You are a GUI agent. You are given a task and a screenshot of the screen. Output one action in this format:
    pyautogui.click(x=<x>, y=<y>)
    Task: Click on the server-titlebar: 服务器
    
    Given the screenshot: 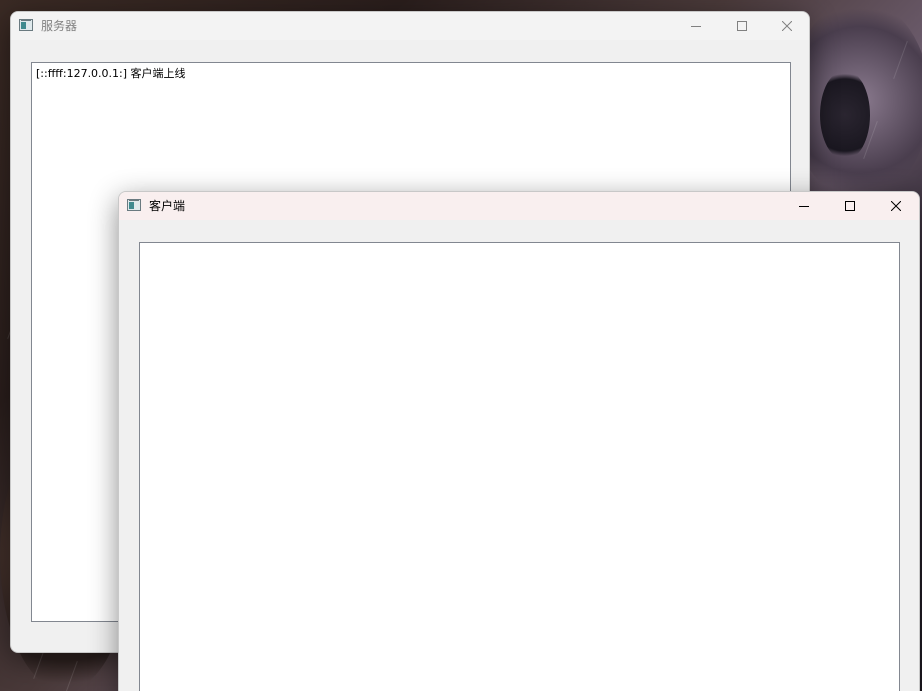 What is the action you would take?
    pyautogui.click(x=410, y=26)
    